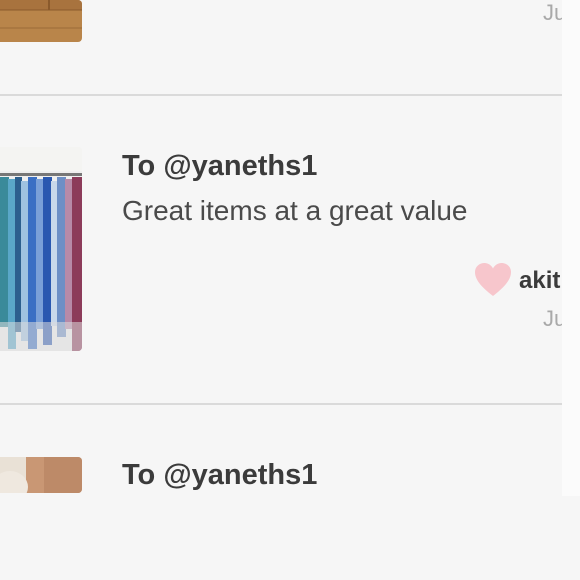 This screenshot has width=580, height=580. I want to click on clothing-rack-image, so click(41, 249).